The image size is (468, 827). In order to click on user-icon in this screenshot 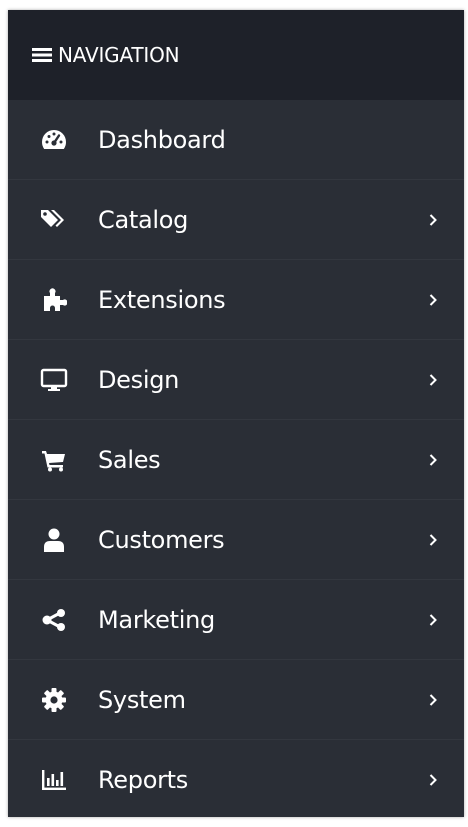, I will do `click(54, 540)`.